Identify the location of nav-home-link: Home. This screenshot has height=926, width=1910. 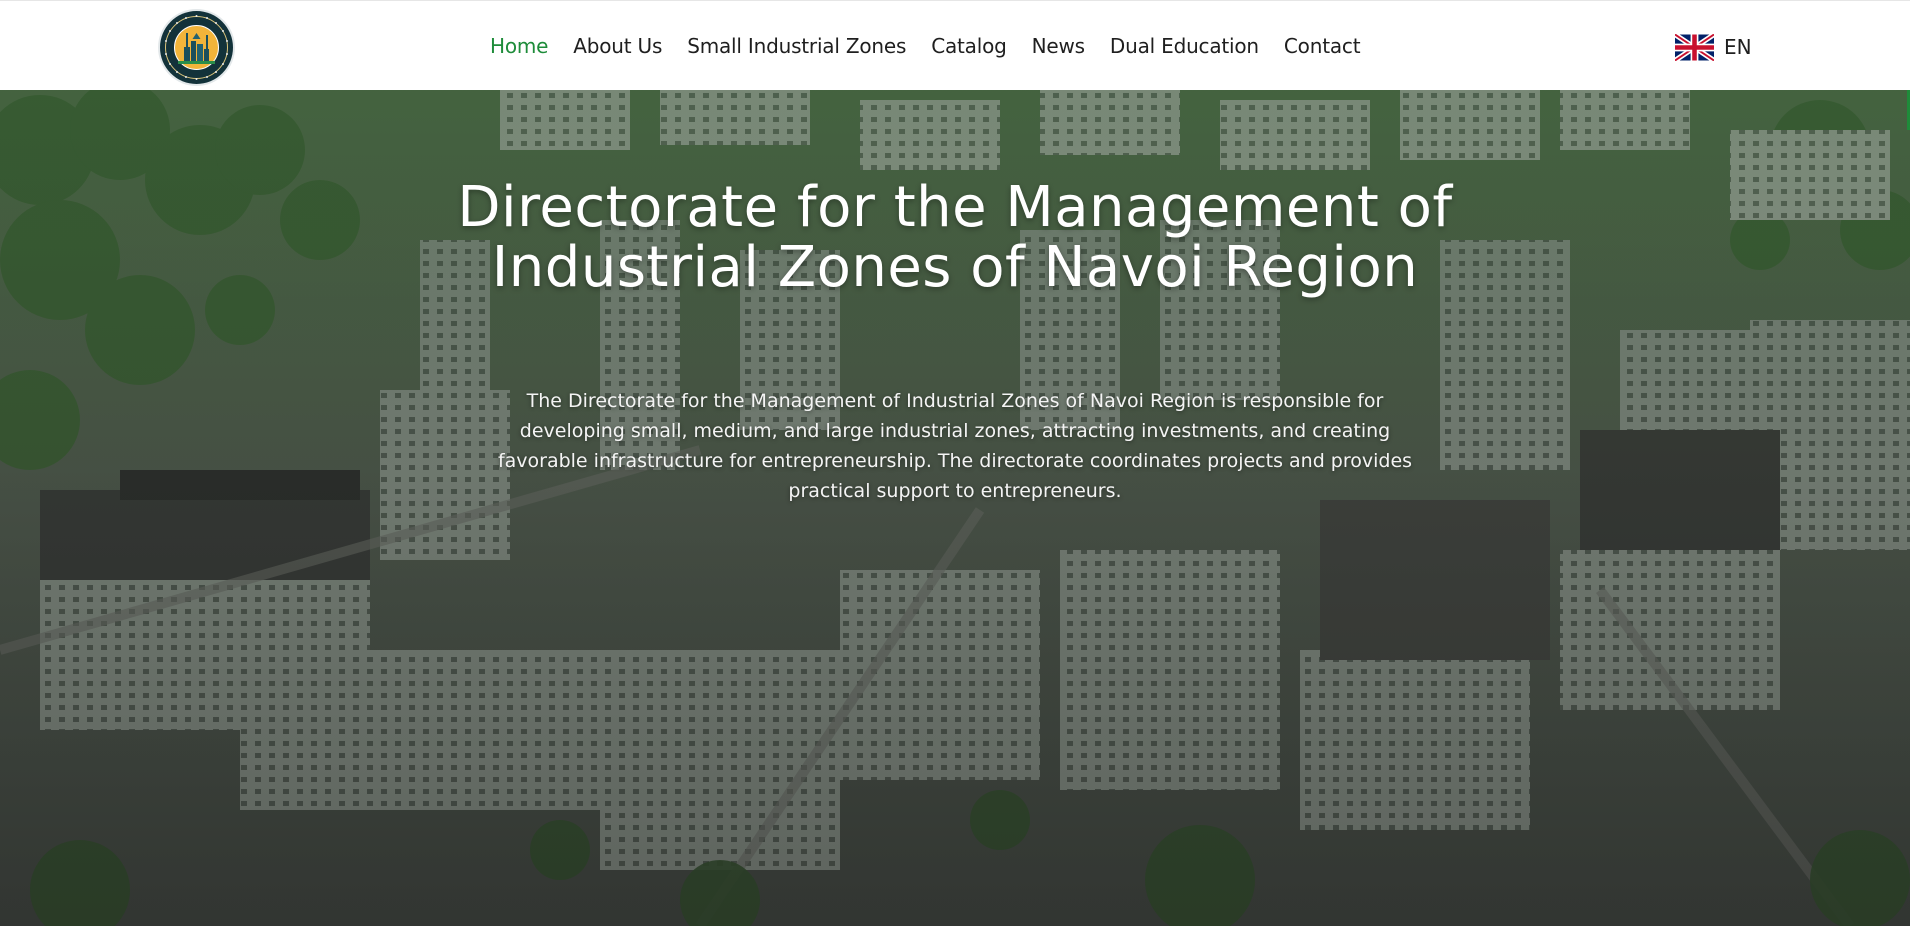
(519, 46).